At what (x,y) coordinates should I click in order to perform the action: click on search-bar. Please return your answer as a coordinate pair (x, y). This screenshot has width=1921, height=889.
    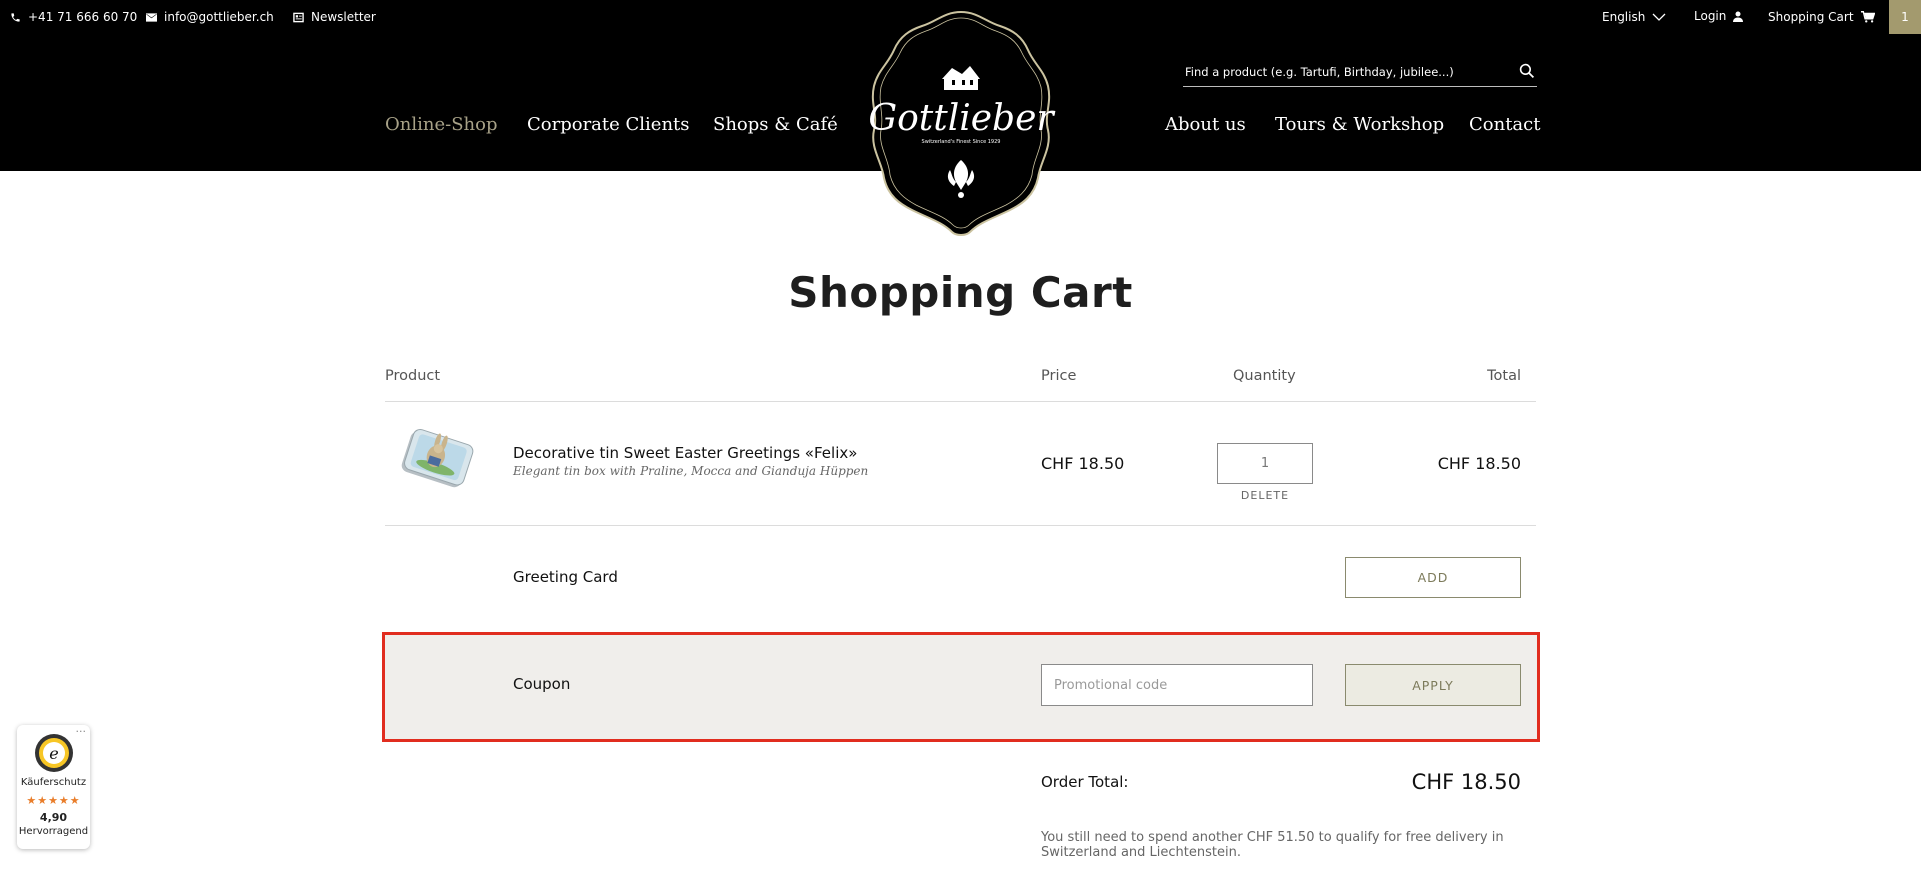
    Looking at the image, I should click on (1360, 73).